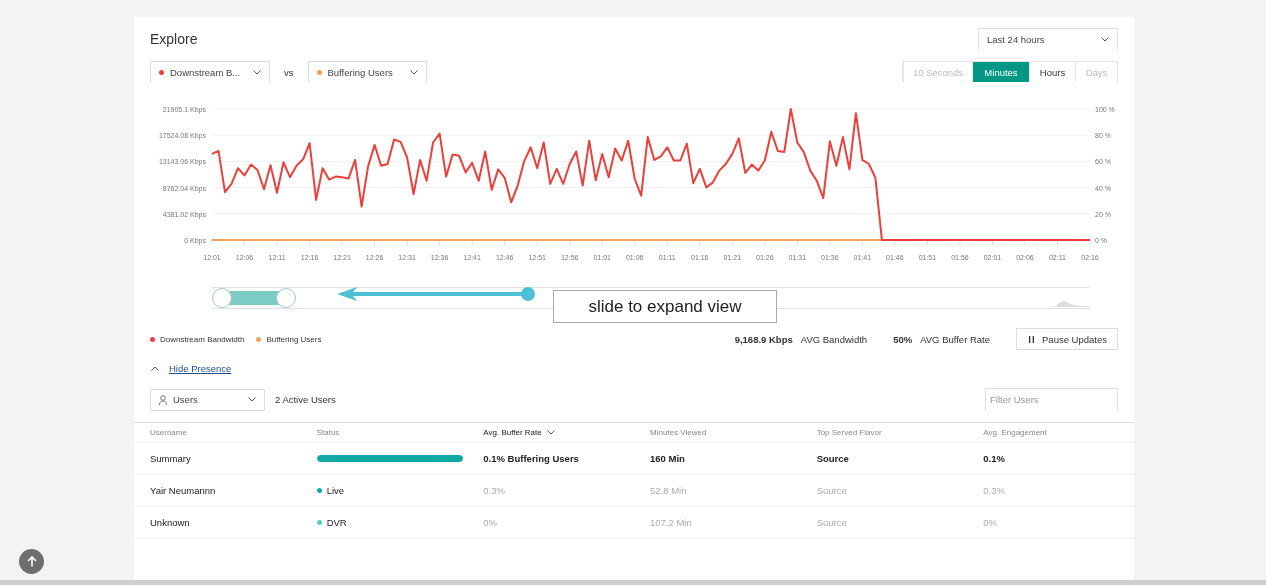  I want to click on metric-dropdown: Buffering Users, so click(367, 72).